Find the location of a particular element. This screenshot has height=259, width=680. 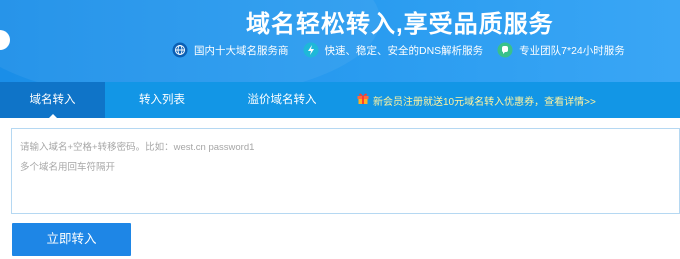

feature-text: 专业团队7*24小时服务 is located at coordinates (572, 50).